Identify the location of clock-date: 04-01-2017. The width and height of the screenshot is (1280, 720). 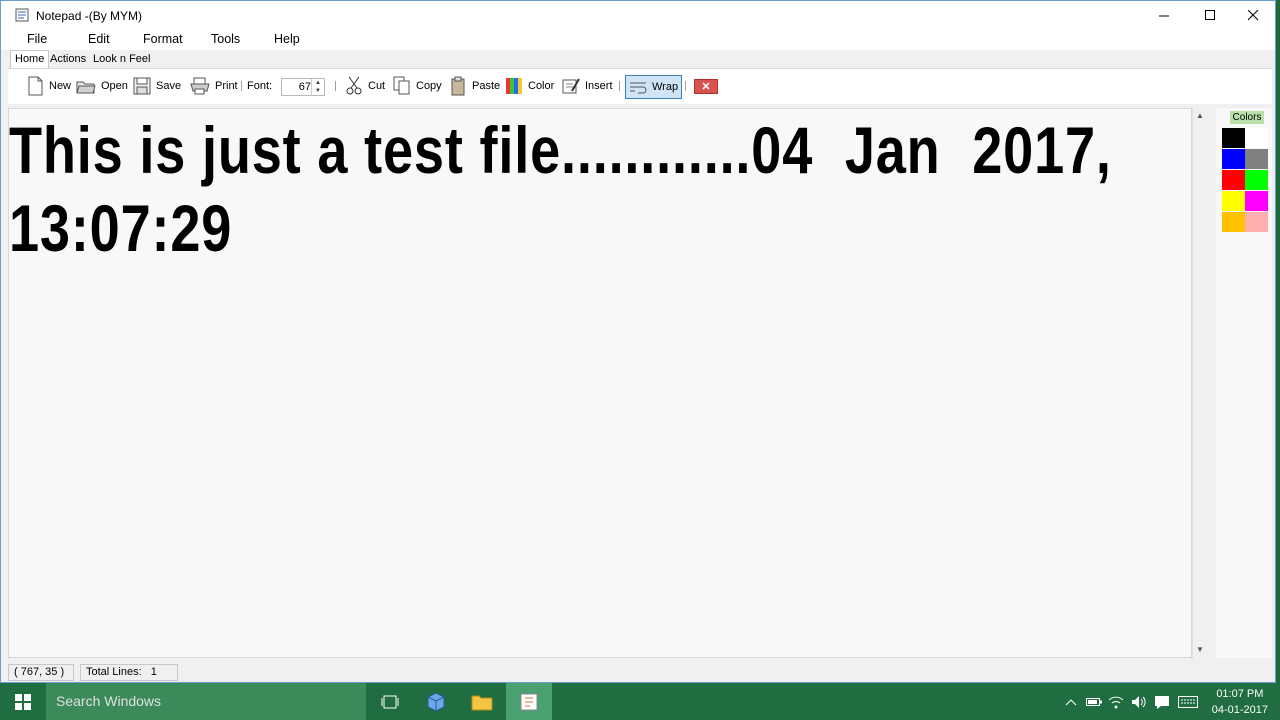
(1239, 710).